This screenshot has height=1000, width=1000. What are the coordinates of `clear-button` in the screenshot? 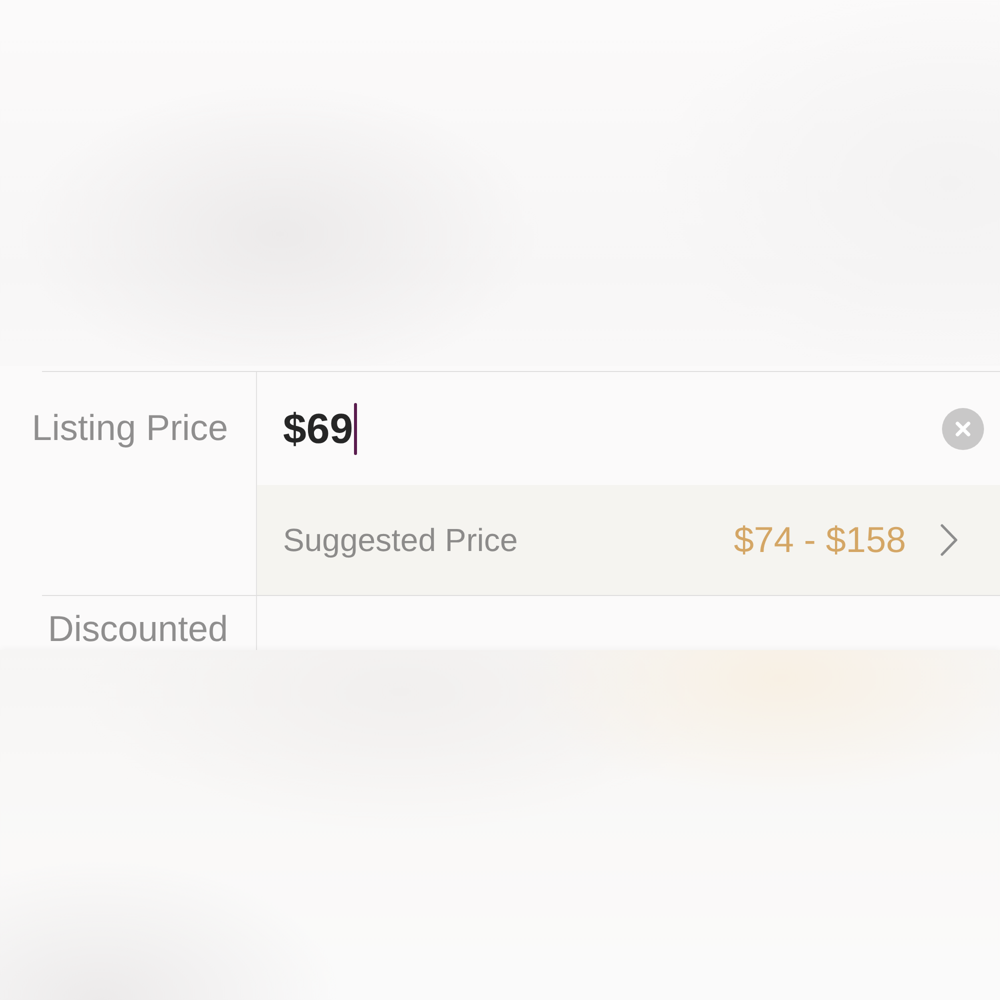 It's located at (963, 429).